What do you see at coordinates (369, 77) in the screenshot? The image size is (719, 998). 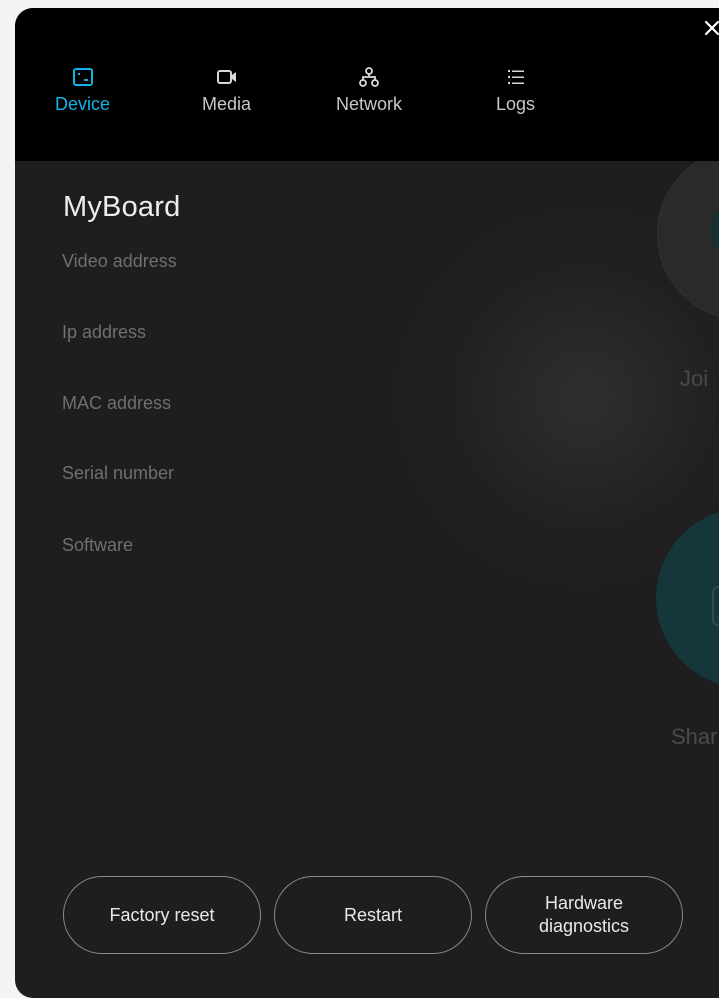 I see `network-icon` at bounding box center [369, 77].